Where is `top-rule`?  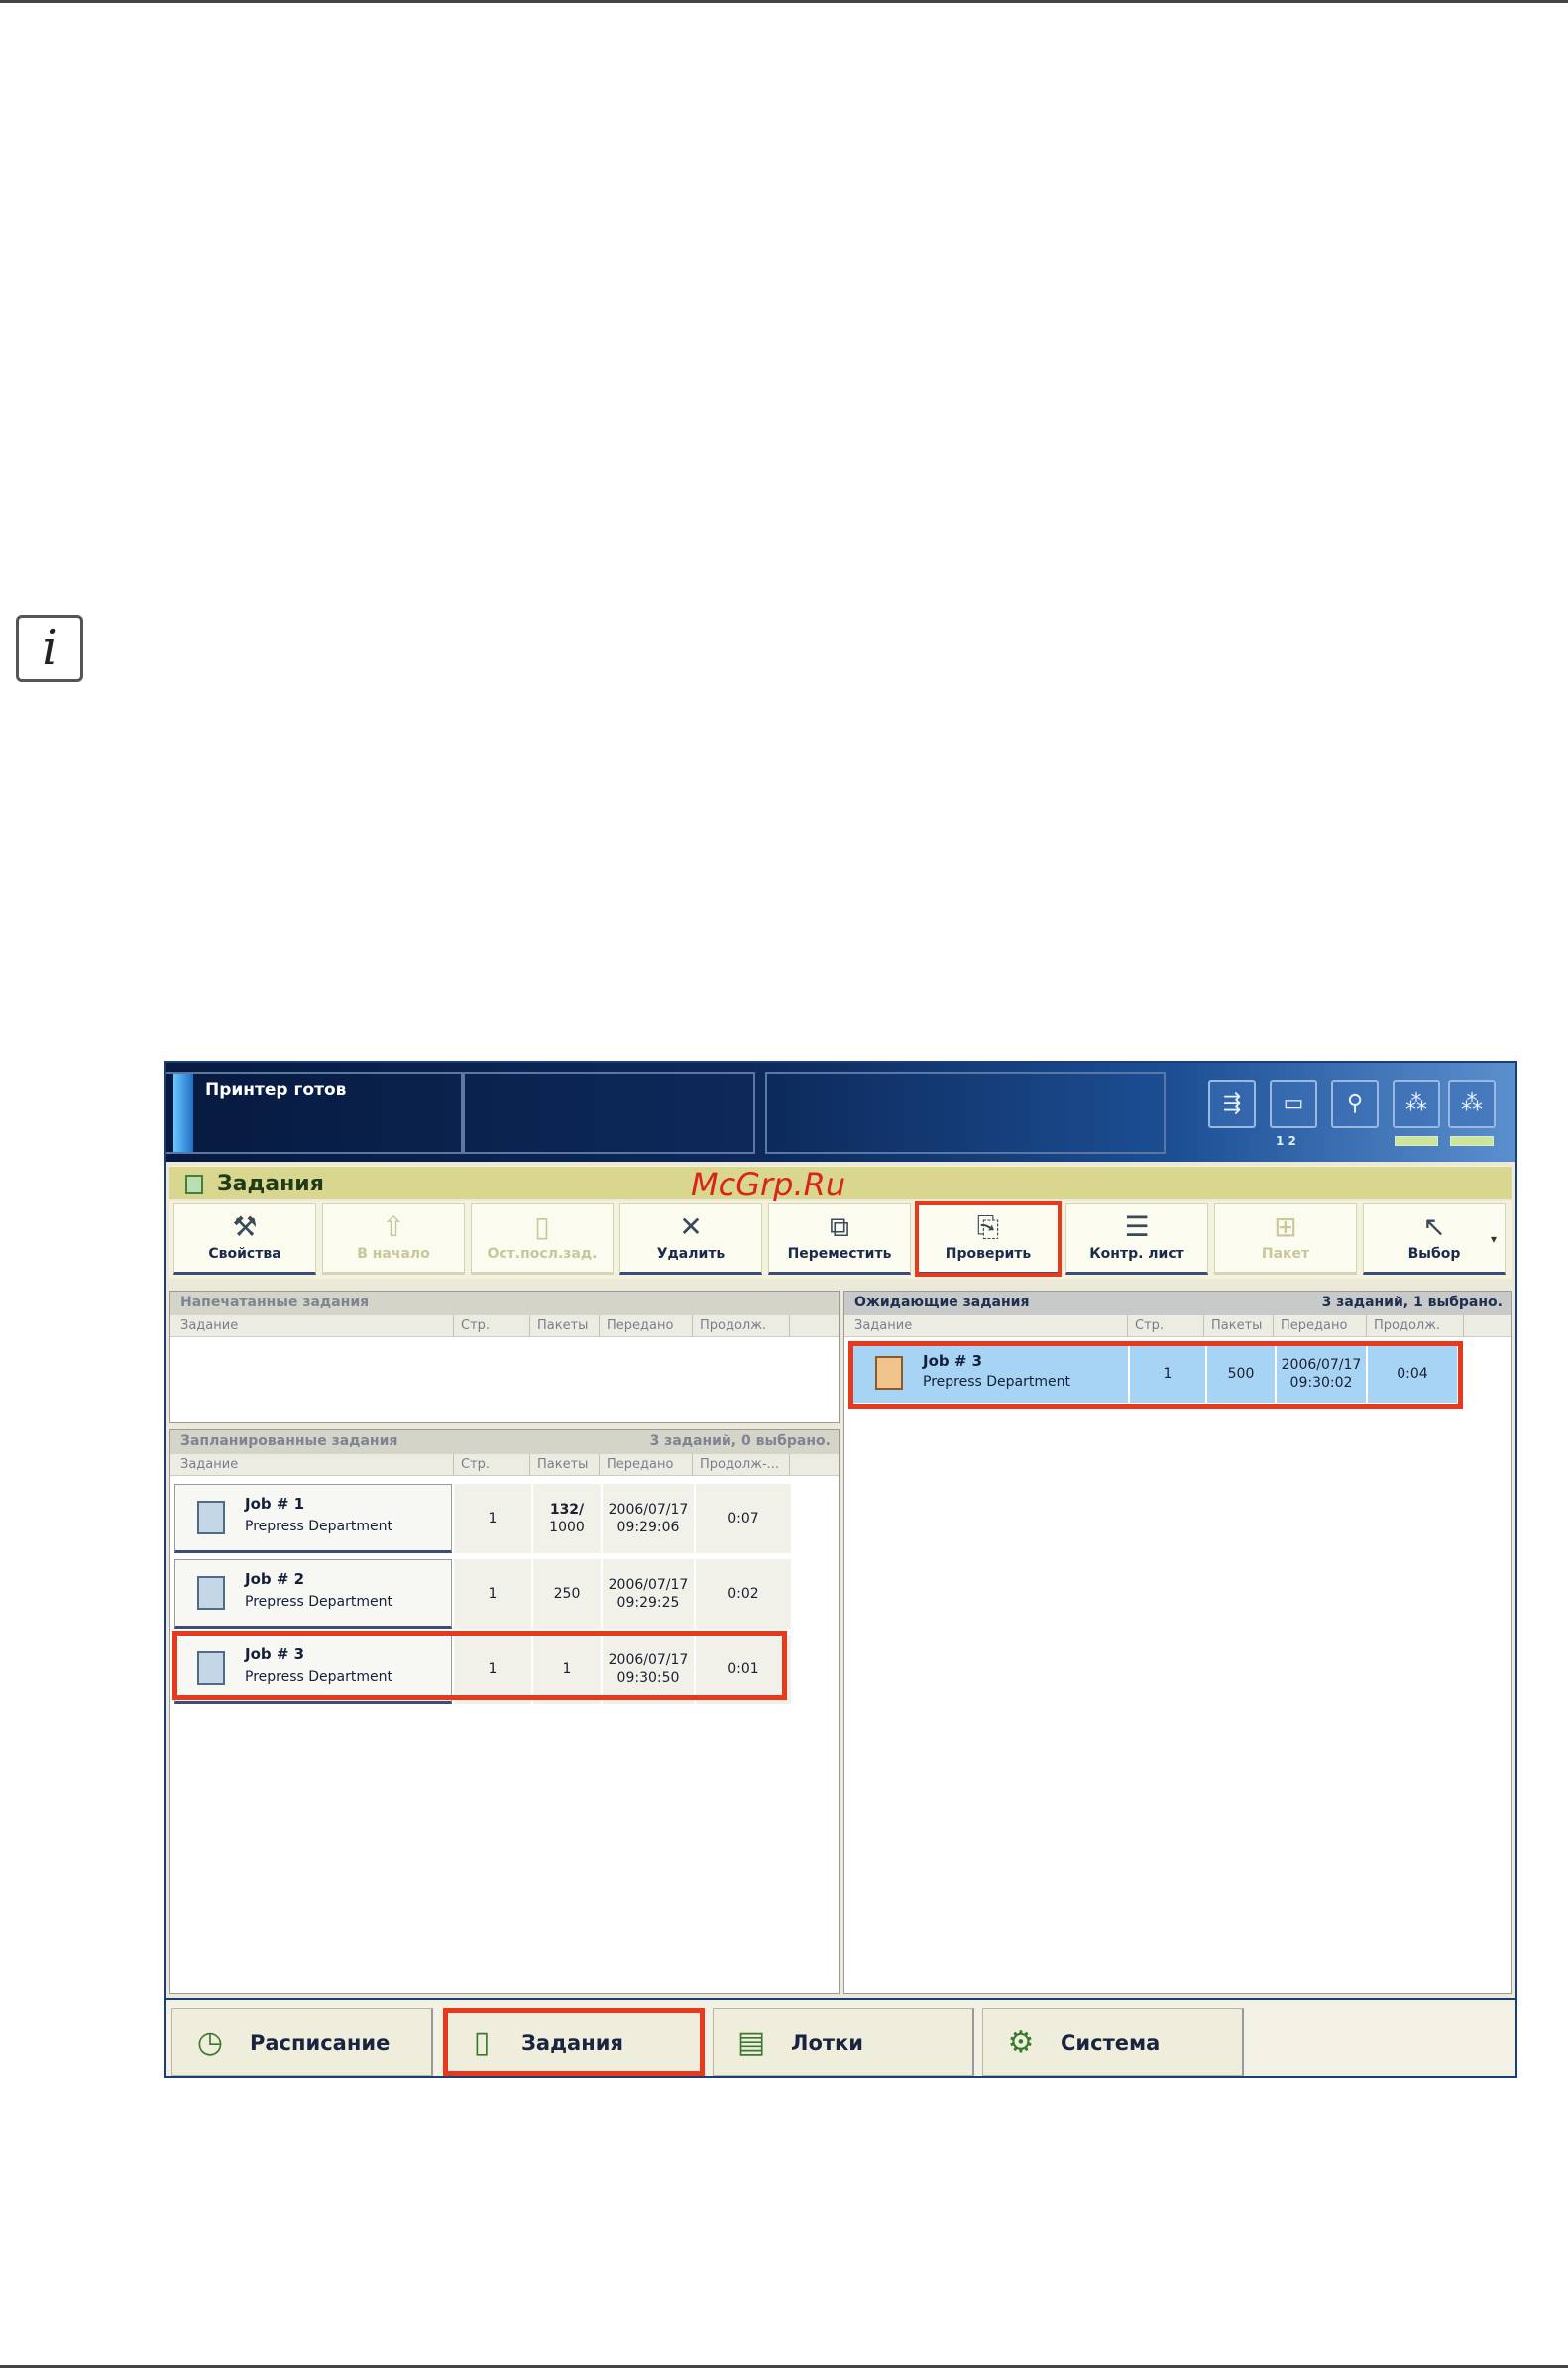
top-rule is located at coordinates (784, 1).